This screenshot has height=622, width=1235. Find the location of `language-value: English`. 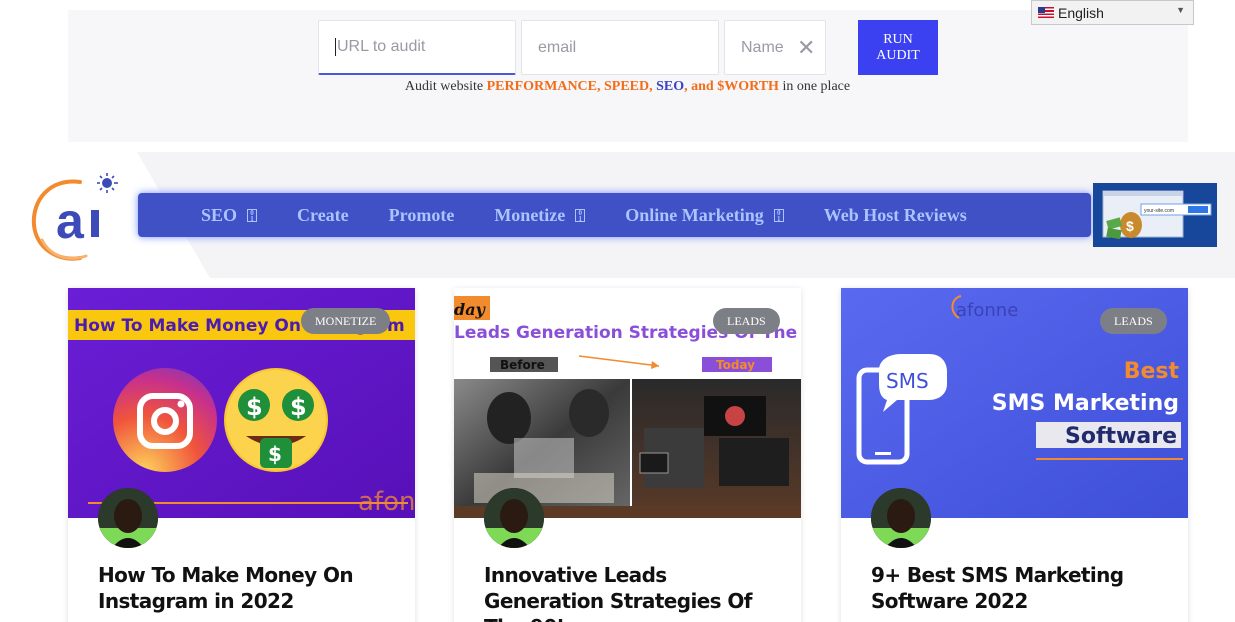

language-value: English is located at coordinates (1081, 12).